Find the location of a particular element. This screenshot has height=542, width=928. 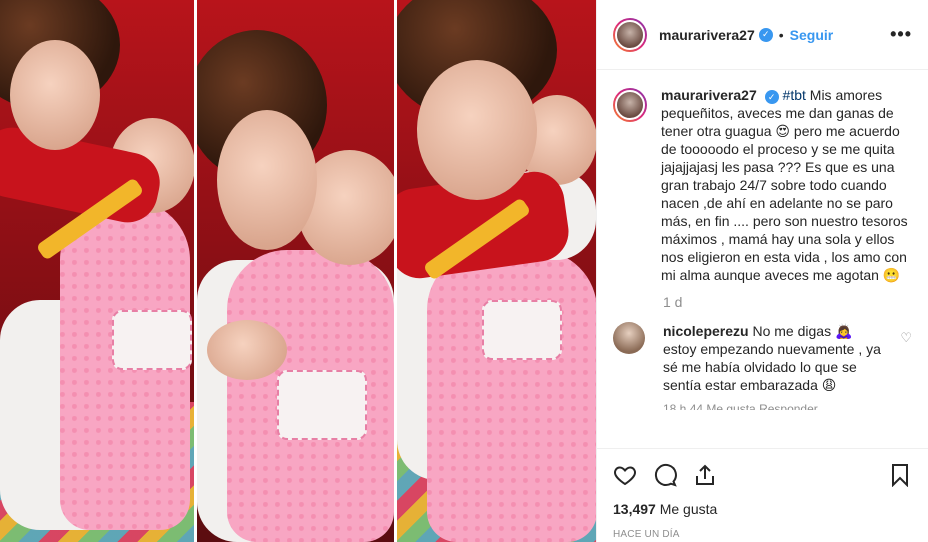

author-avatar is located at coordinates (630, 34).